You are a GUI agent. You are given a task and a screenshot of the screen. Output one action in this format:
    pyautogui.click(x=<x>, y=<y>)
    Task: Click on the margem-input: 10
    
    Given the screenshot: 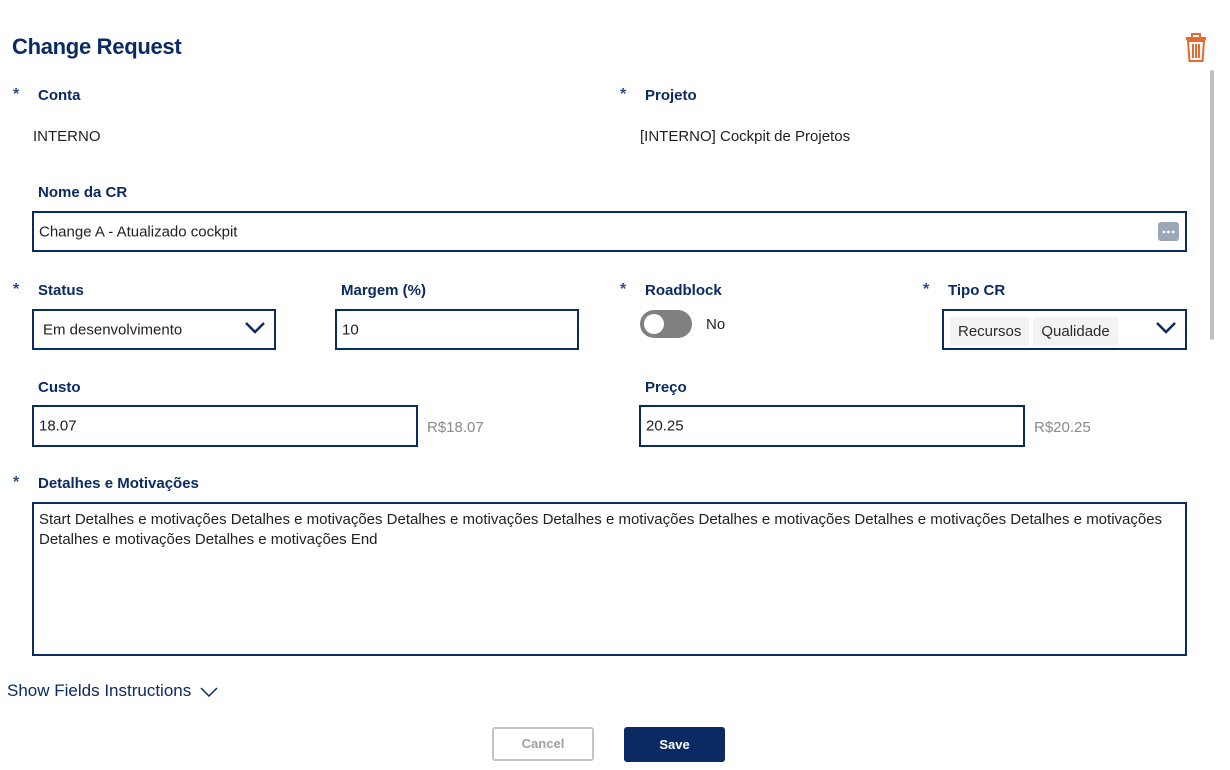 What is the action you would take?
    pyautogui.click(x=457, y=329)
    